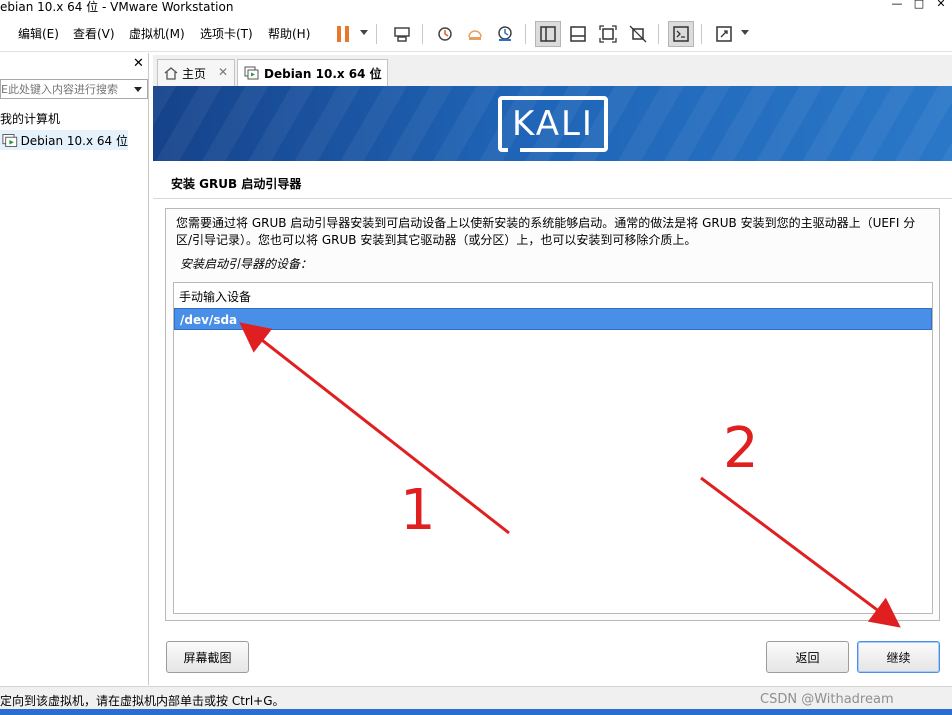 This screenshot has width=952, height=715. I want to click on menu-toolbar: 编辑(E) 查看(V) 虚拟机(M) 选项卡(T) 帮助(H), so click(476, 34).